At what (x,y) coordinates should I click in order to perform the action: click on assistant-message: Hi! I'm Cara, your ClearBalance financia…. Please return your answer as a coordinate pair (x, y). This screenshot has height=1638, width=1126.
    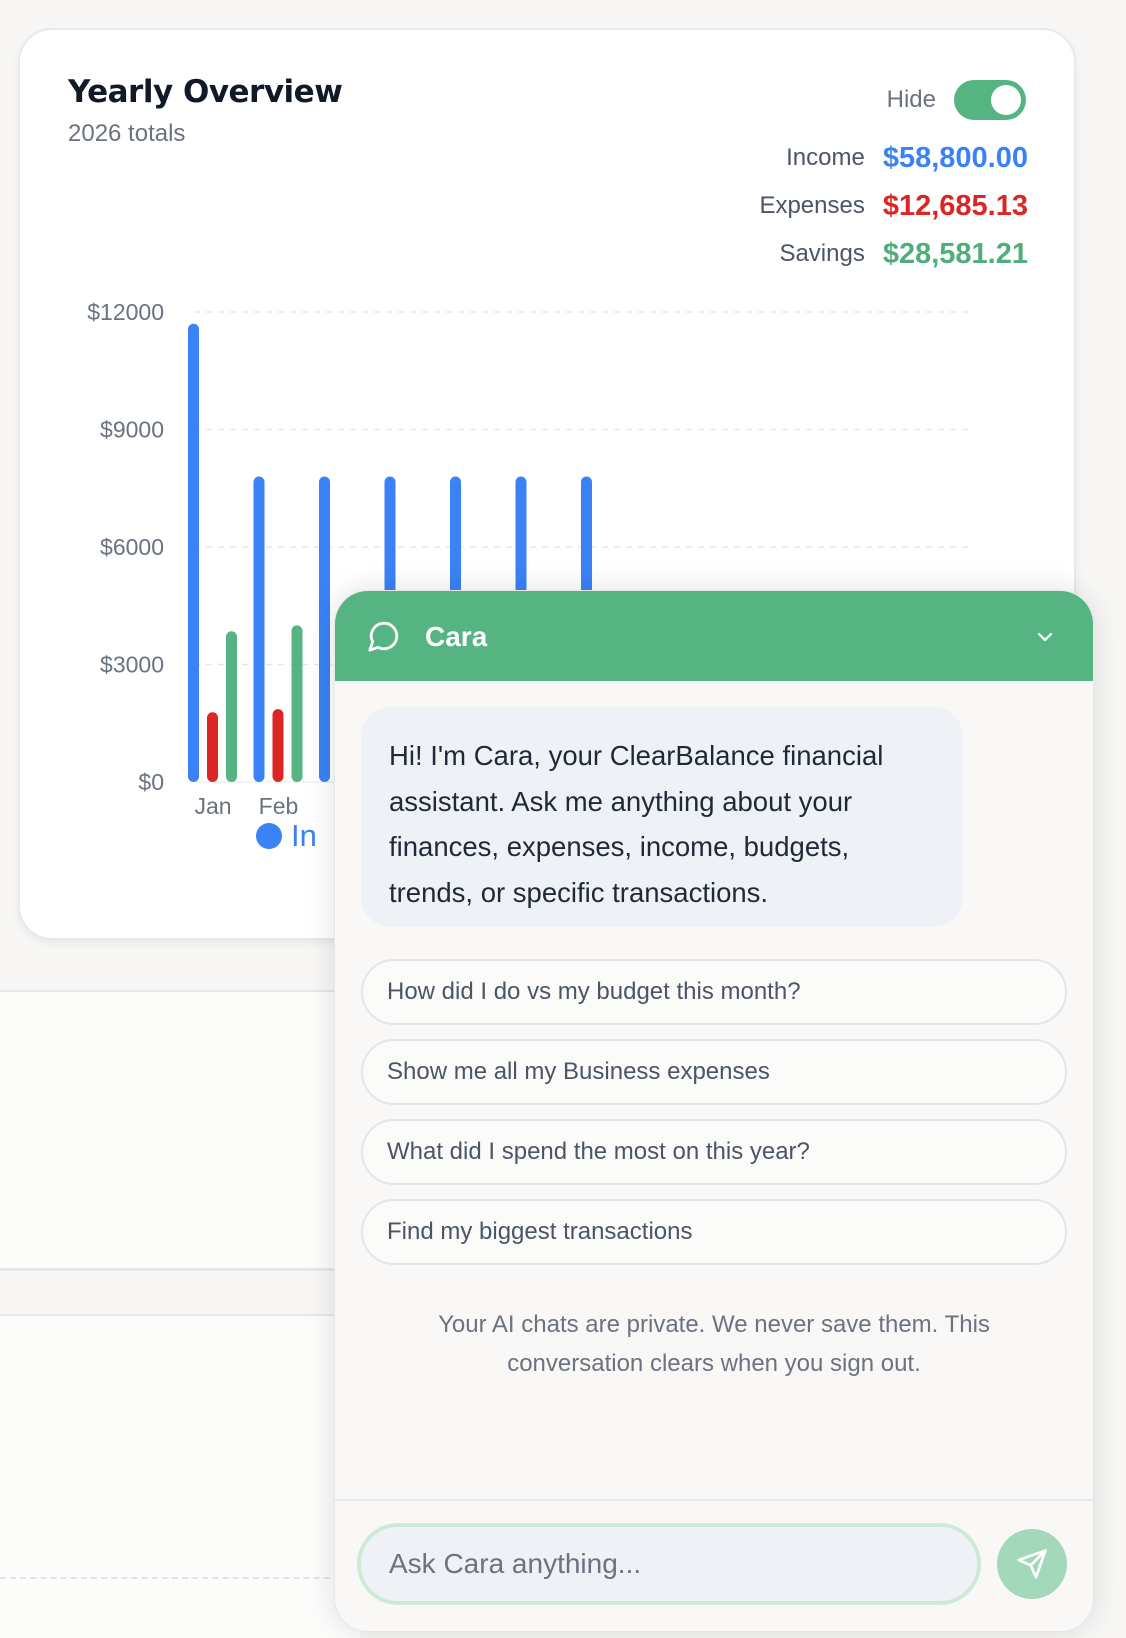
    Looking at the image, I should click on (662, 817).